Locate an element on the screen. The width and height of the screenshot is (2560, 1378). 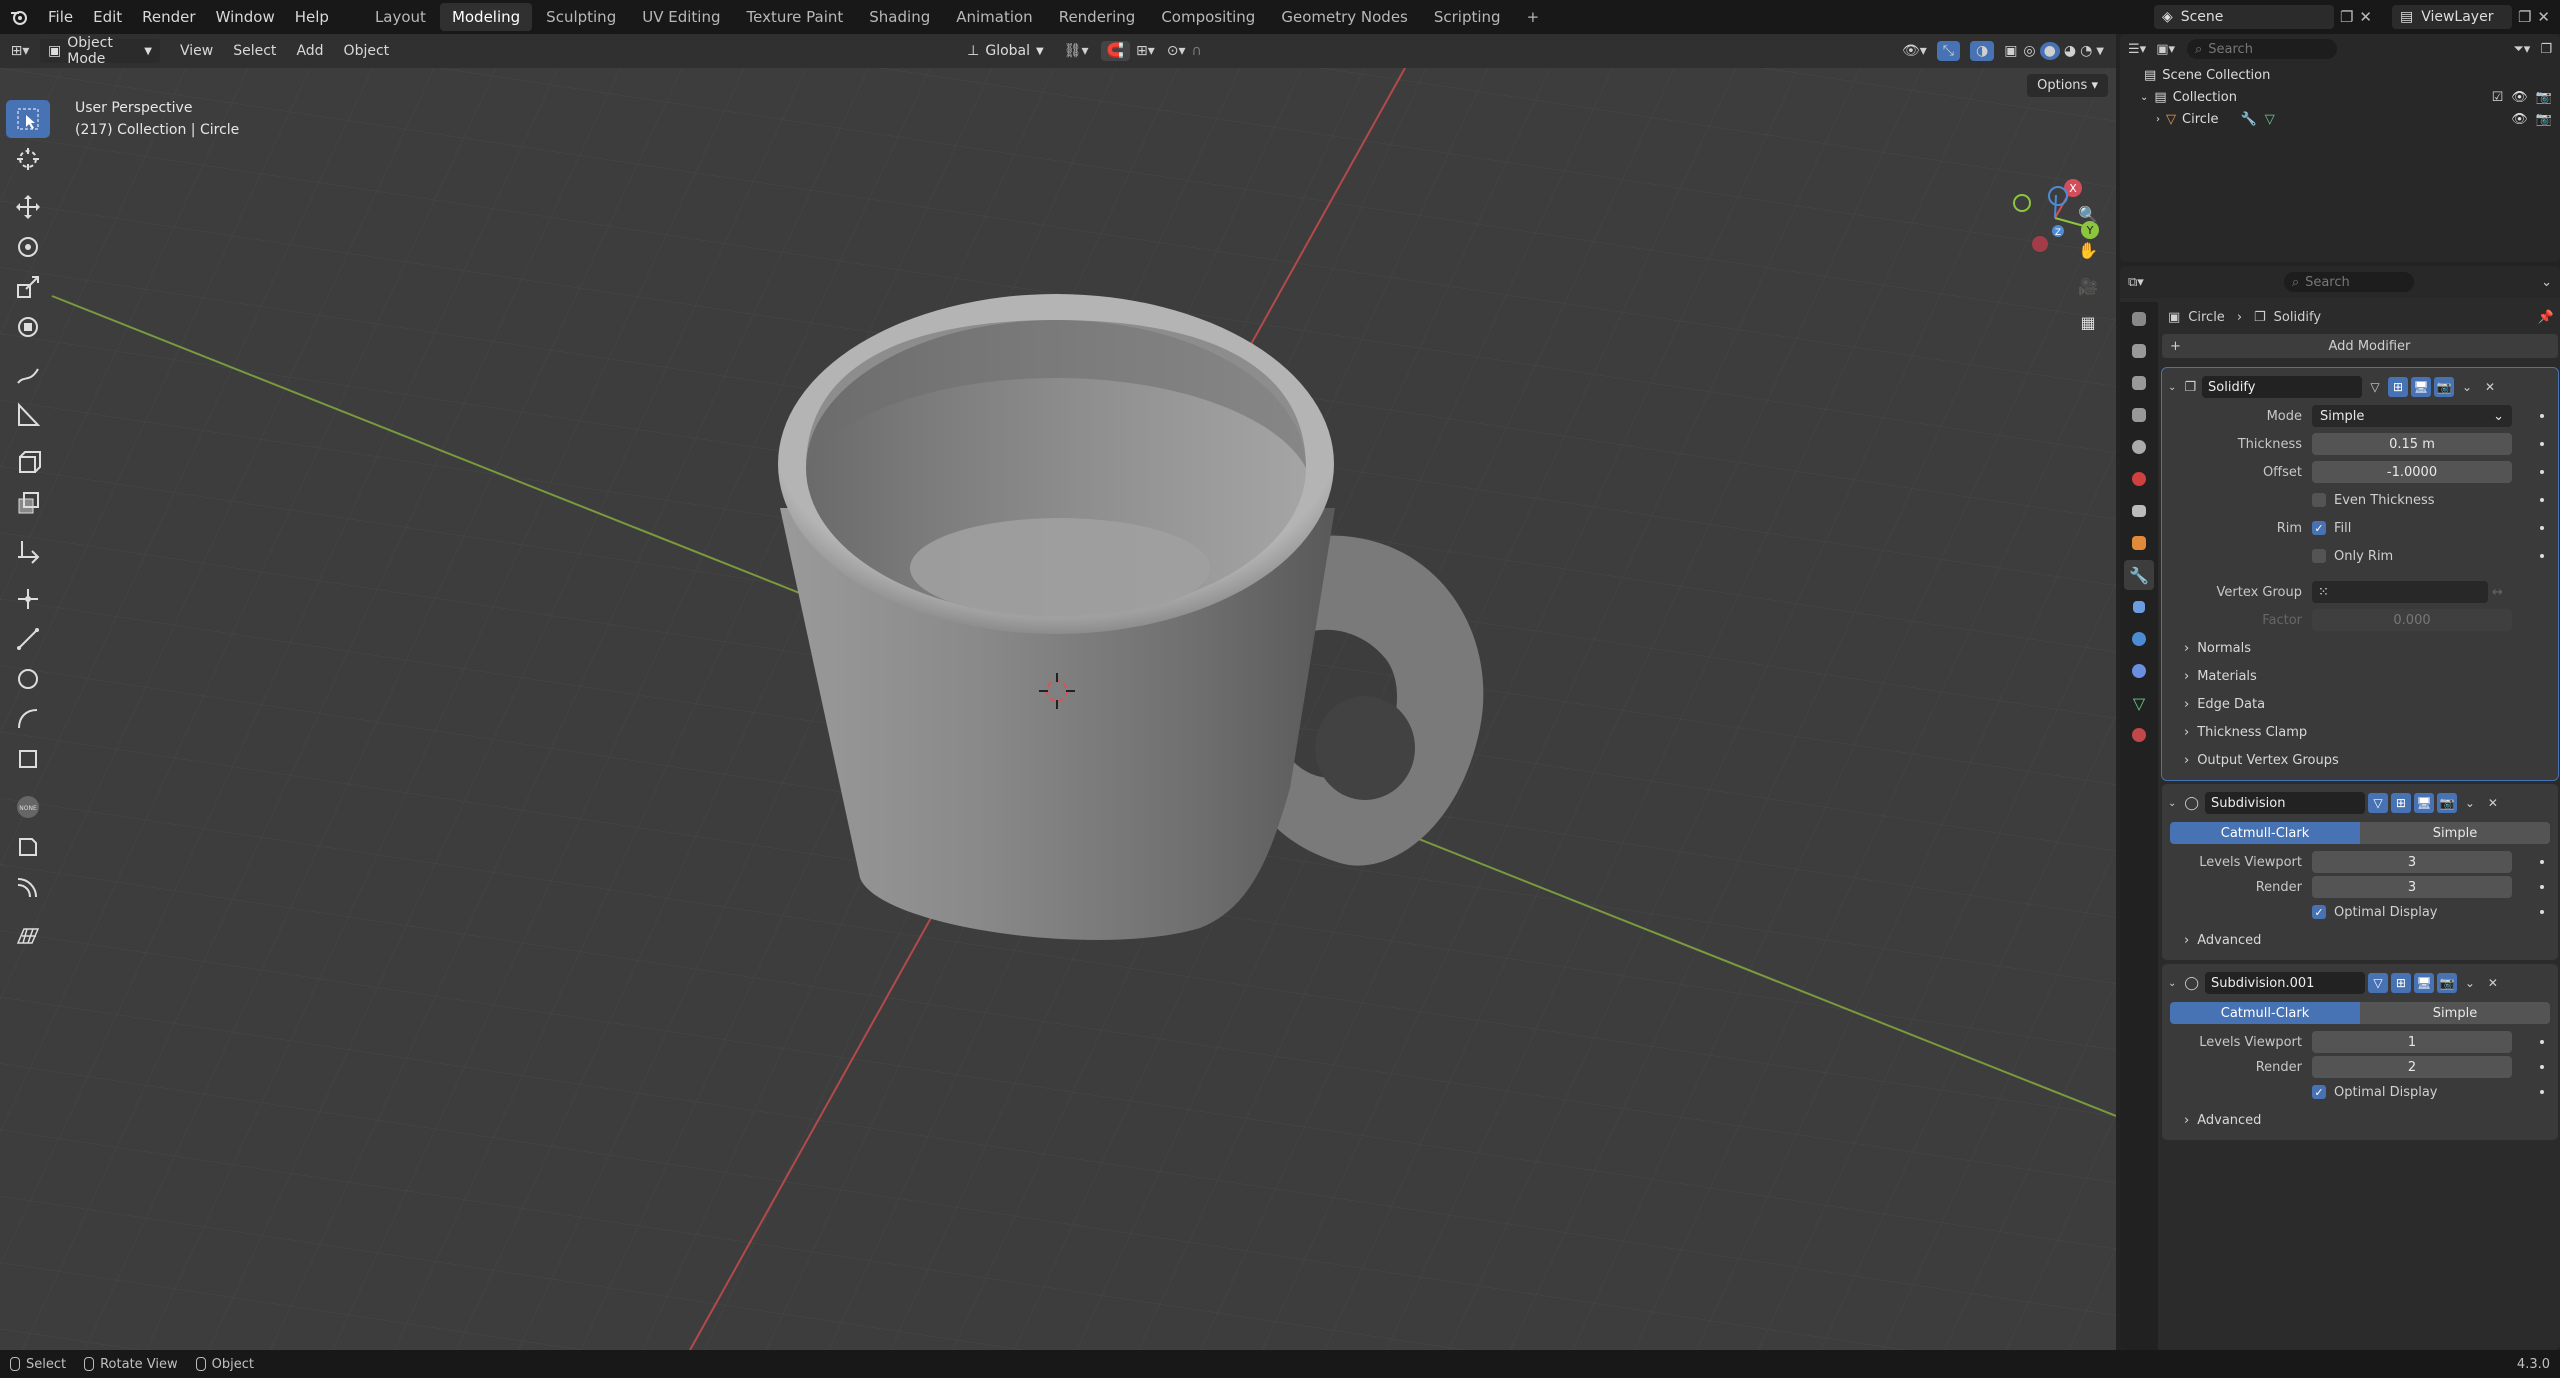
levels-viewport-field: 3 is located at coordinates (2412, 862).